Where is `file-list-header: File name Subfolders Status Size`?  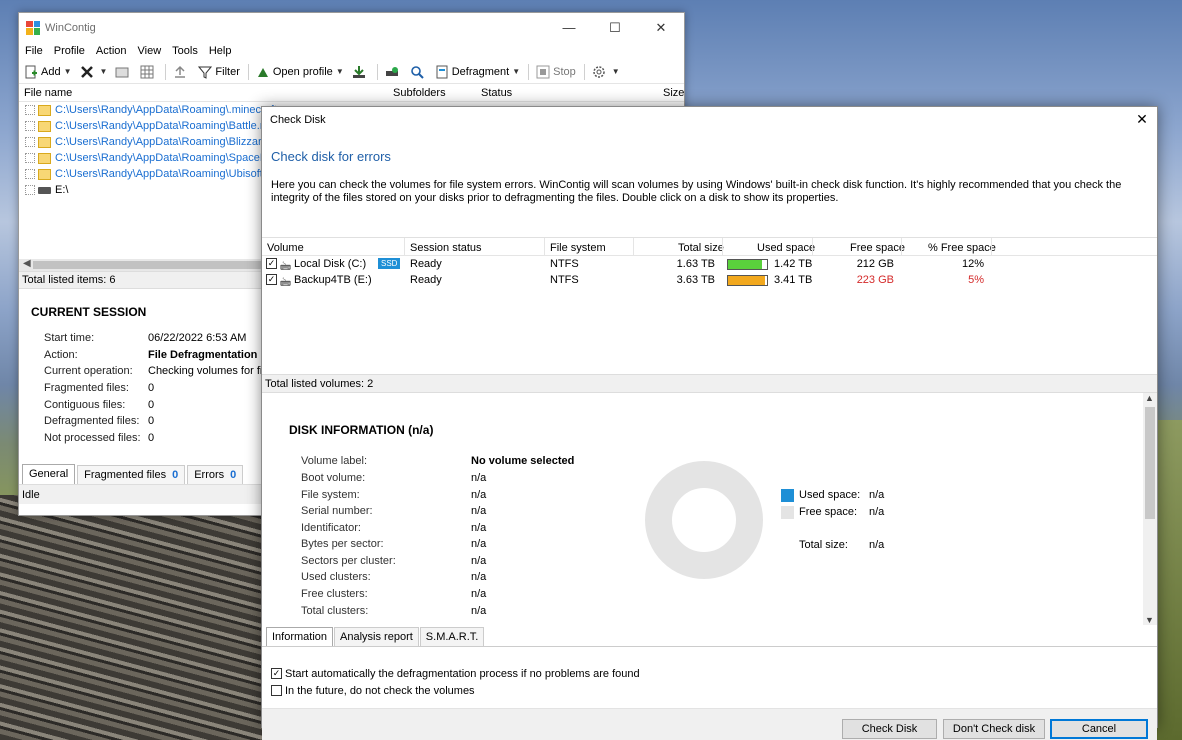
file-list-header: File name Subfolders Status Size is located at coordinates (351, 93).